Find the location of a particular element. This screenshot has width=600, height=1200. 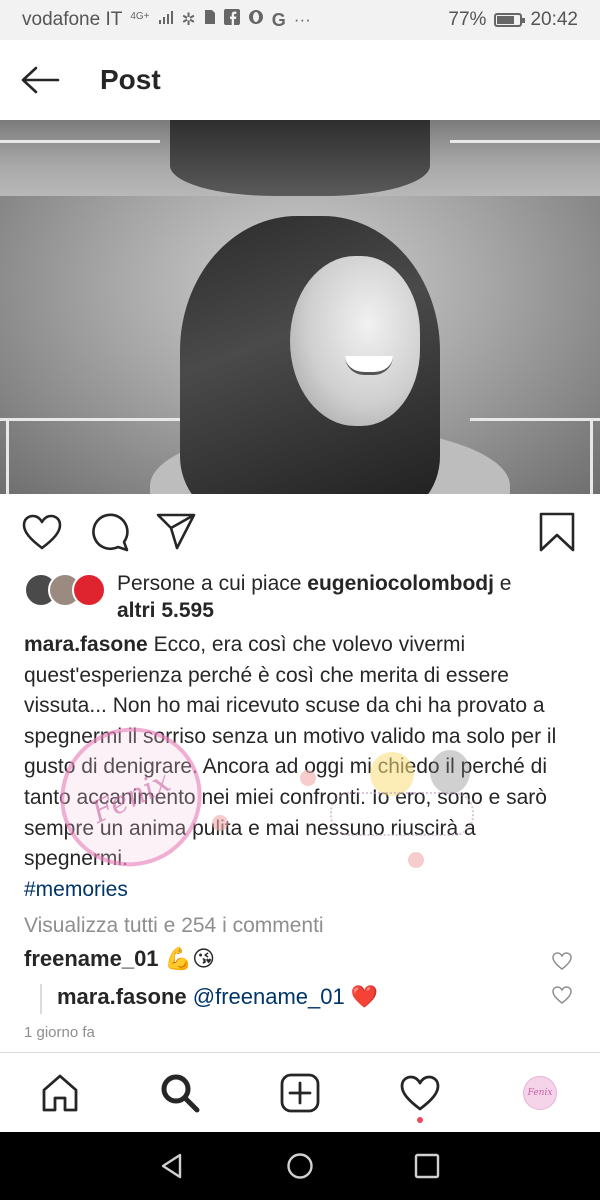

clock: 20:42 is located at coordinates (554, 19).